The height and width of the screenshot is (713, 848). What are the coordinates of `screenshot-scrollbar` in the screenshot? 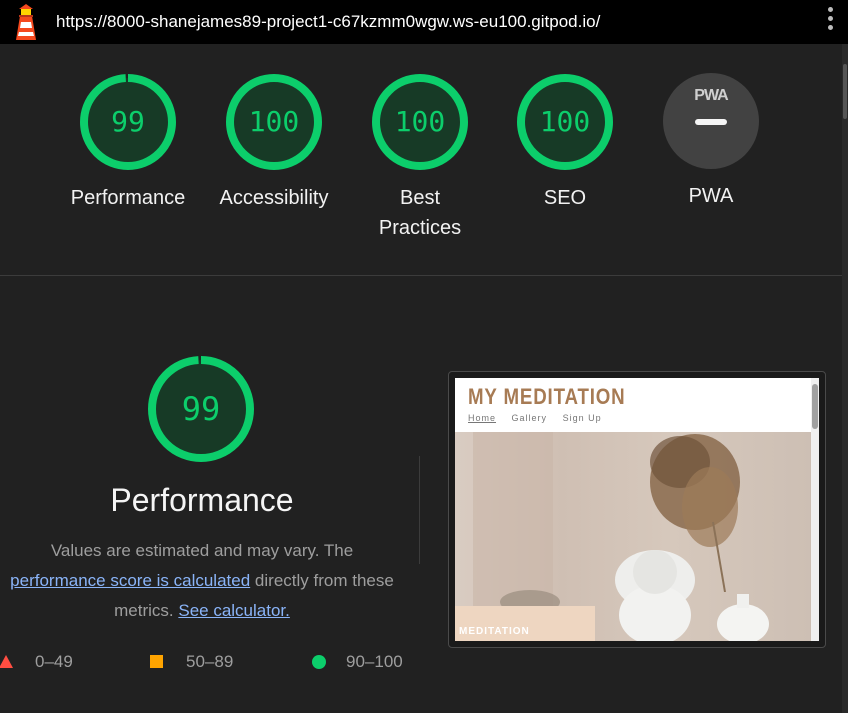 It's located at (815, 509).